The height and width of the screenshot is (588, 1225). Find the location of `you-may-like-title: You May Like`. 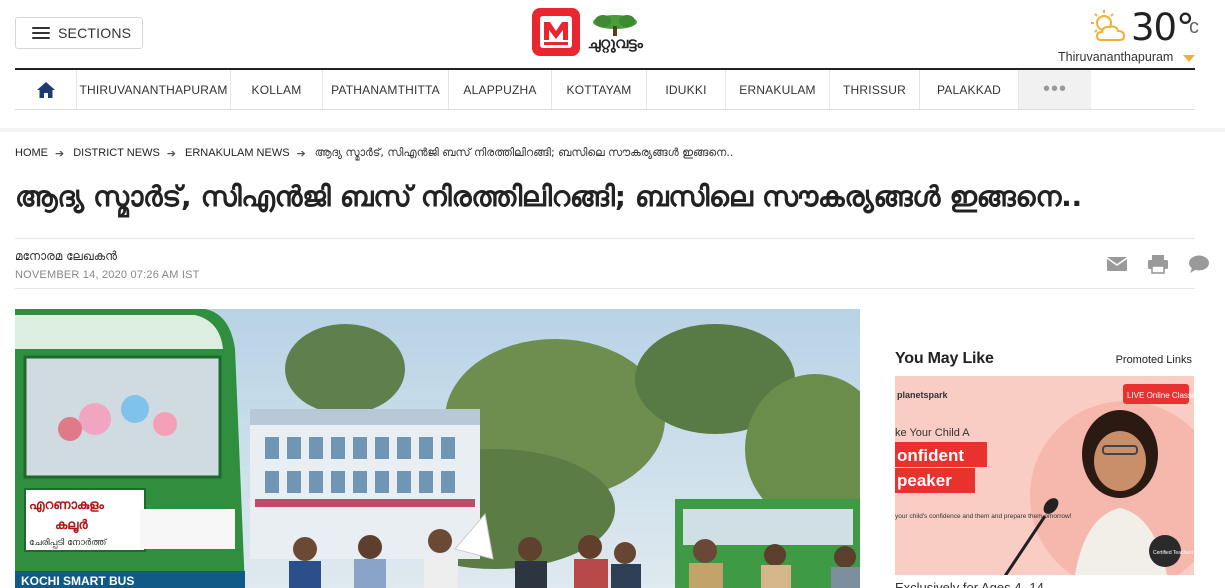

you-may-like-title: You May Like is located at coordinates (944, 358).